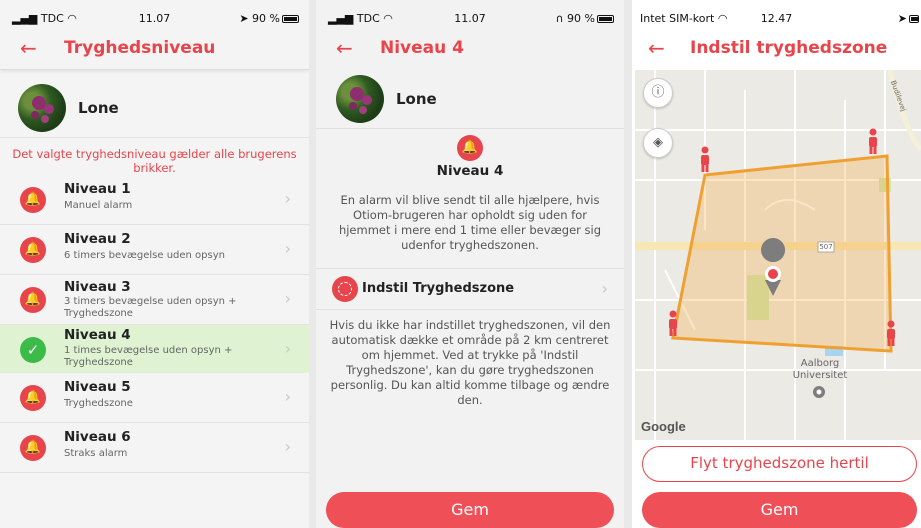  I want to click on clock: 12.47, so click(776, 18).